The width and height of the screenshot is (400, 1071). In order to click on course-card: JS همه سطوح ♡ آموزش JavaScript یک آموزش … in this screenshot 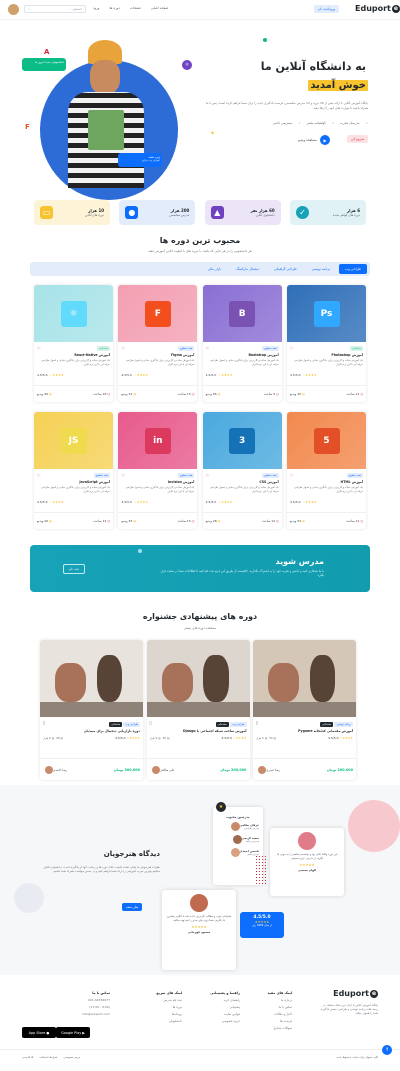, I will do `click(73, 470)`.